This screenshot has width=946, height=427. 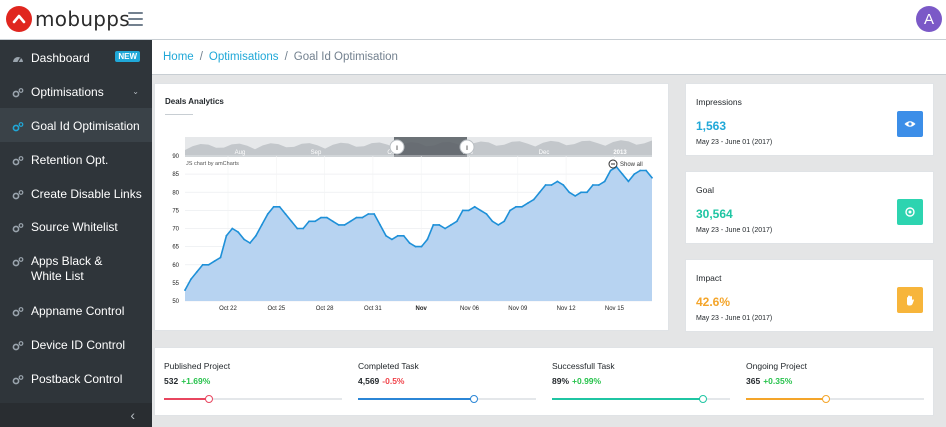 What do you see at coordinates (178, 57) in the screenshot?
I see `breadcrumb-home: Home` at bounding box center [178, 57].